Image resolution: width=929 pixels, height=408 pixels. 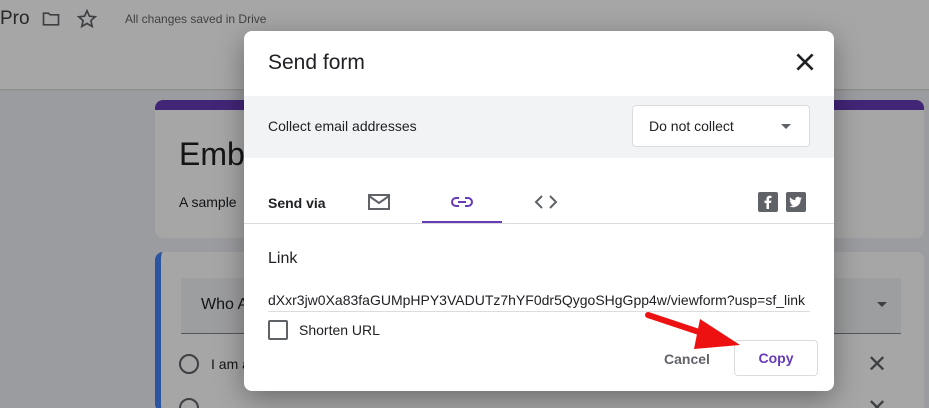 I want to click on dialog-title: Send form, so click(x=316, y=62).